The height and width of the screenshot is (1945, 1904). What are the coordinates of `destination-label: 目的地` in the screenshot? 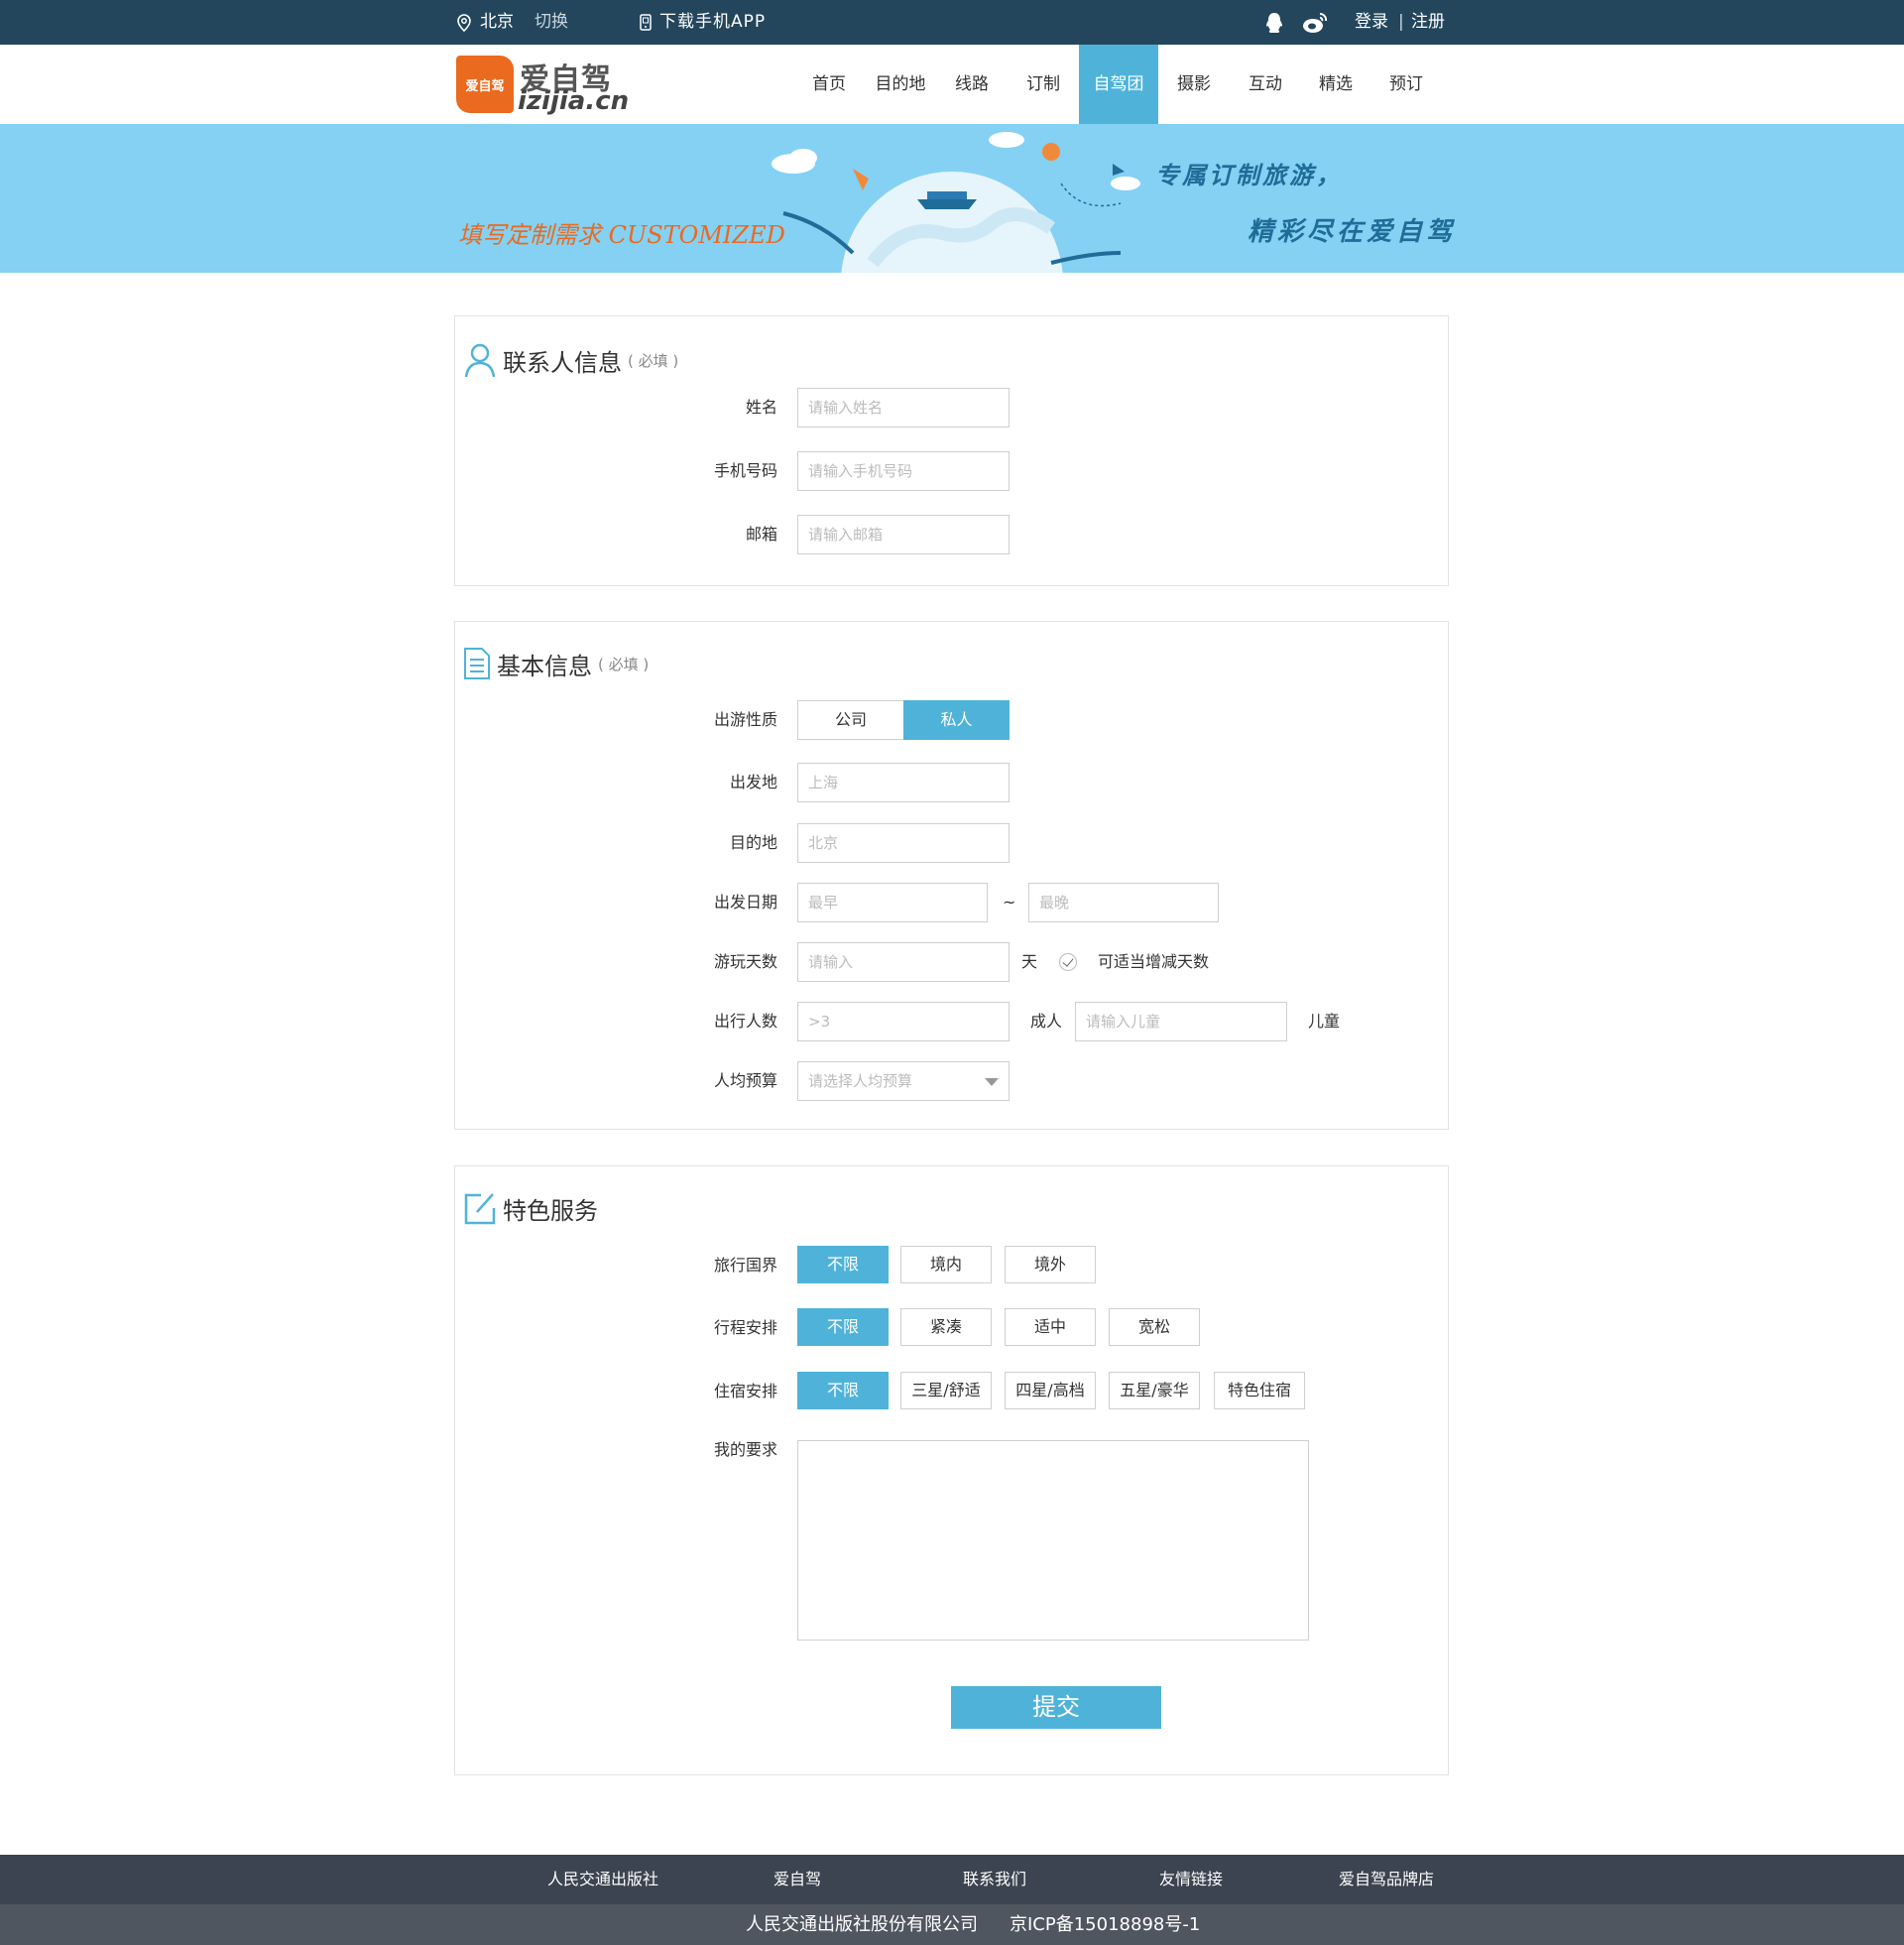 It's located at (753, 842).